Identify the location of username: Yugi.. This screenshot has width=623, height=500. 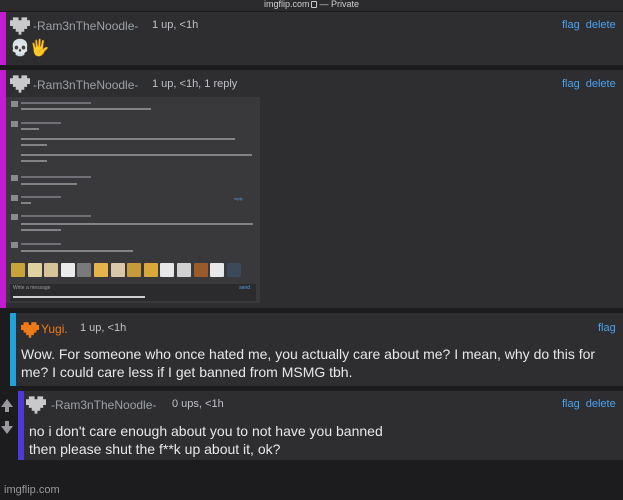
(54, 329).